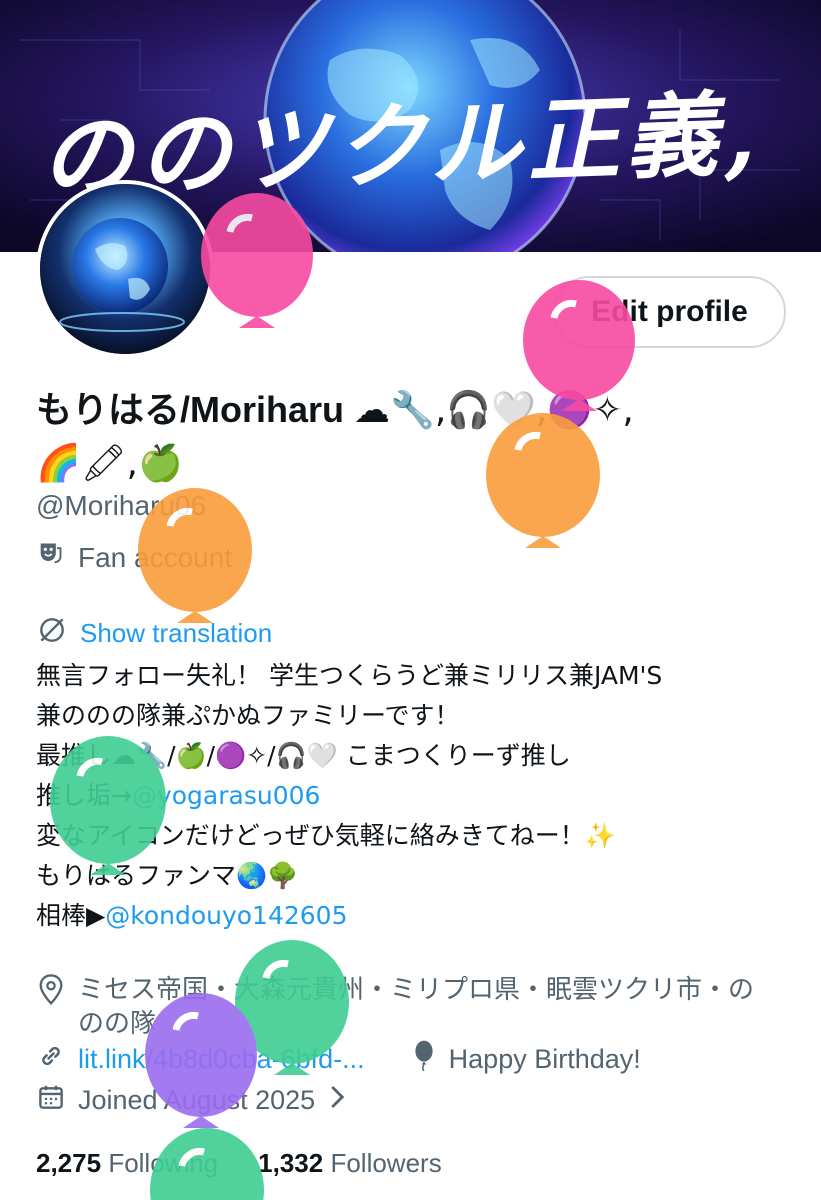 This screenshot has width=821, height=1200. I want to click on balloon-icon, so click(424, 1059).